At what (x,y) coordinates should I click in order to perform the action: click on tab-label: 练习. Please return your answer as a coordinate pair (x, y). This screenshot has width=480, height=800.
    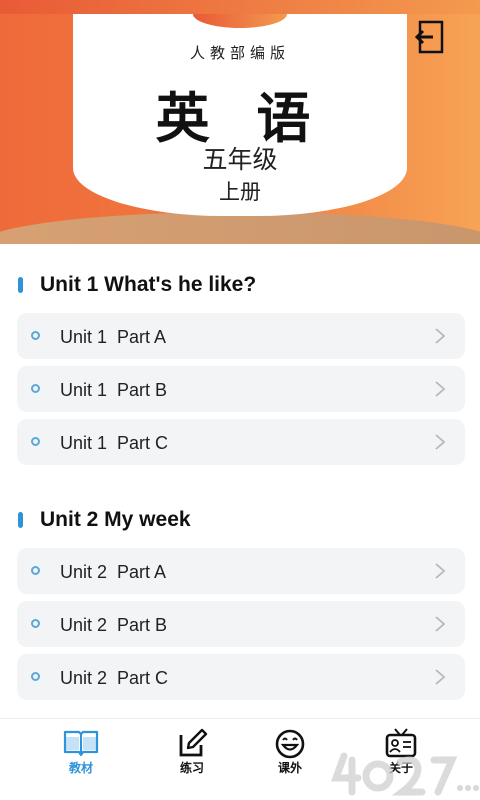
    Looking at the image, I should click on (191, 768).